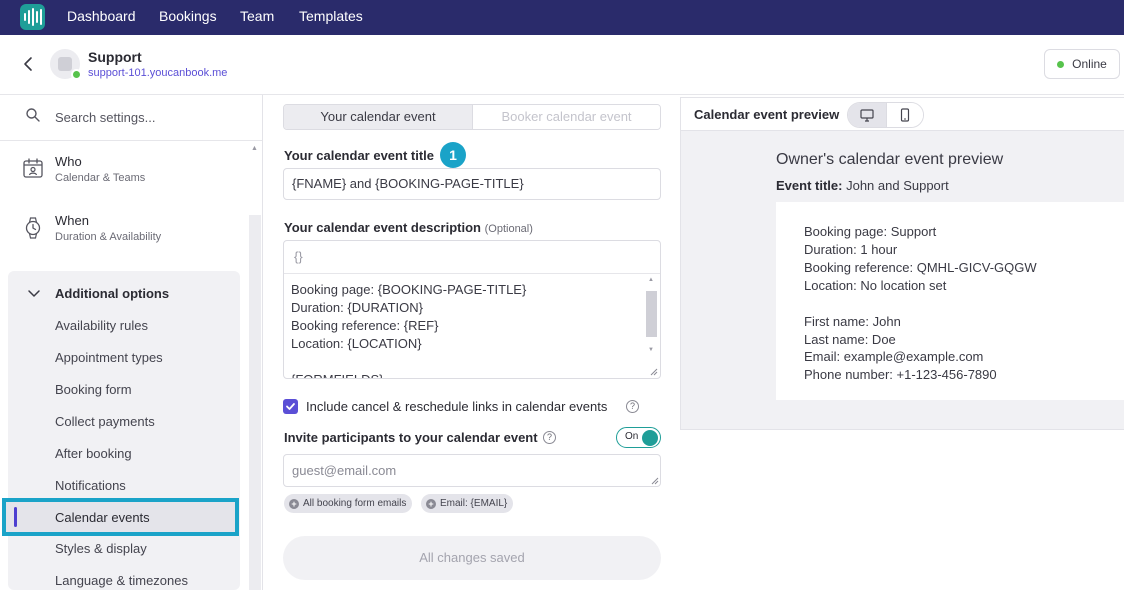 The image size is (1124, 590). Describe the element at coordinates (32, 17) in the screenshot. I see `logo-icon` at that location.